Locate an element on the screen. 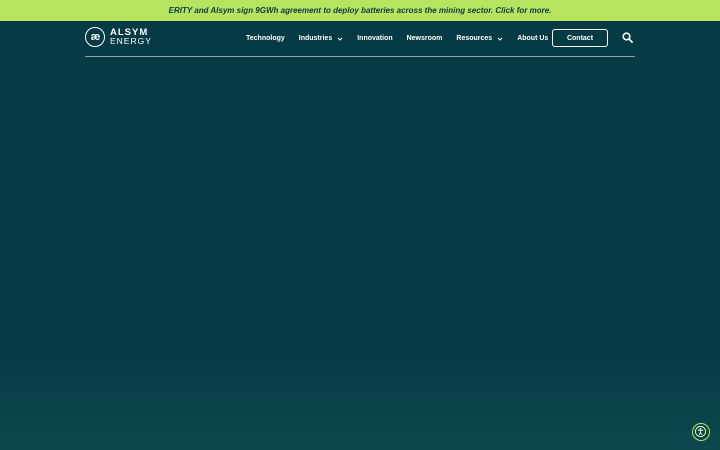 This screenshot has height=450, width=720. nav-item-label: Newsroom is located at coordinates (424, 38).